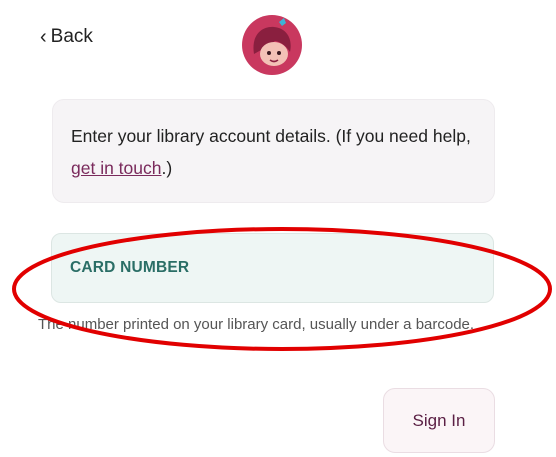  What do you see at coordinates (130, 267) in the screenshot?
I see `card-number-label: CARD NUMBER` at bounding box center [130, 267].